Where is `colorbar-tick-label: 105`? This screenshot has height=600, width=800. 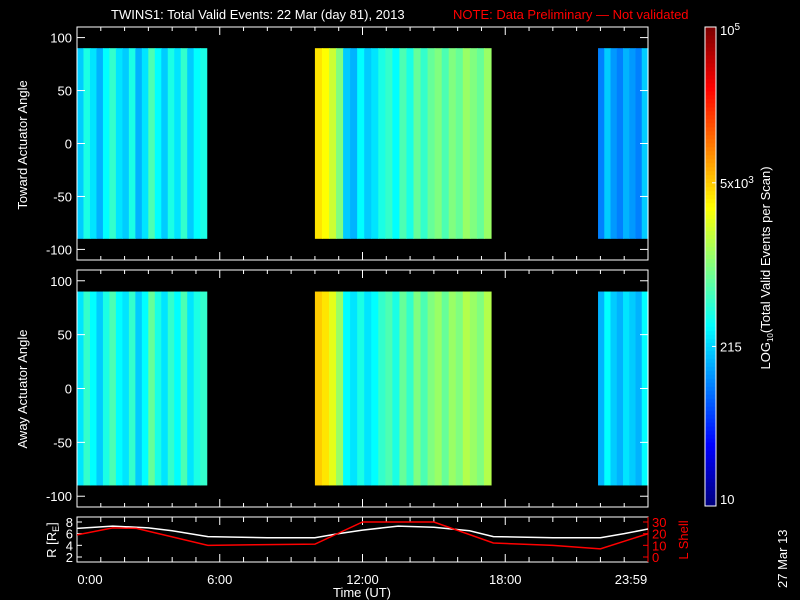
colorbar-tick-label: 105 is located at coordinates (730, 30).